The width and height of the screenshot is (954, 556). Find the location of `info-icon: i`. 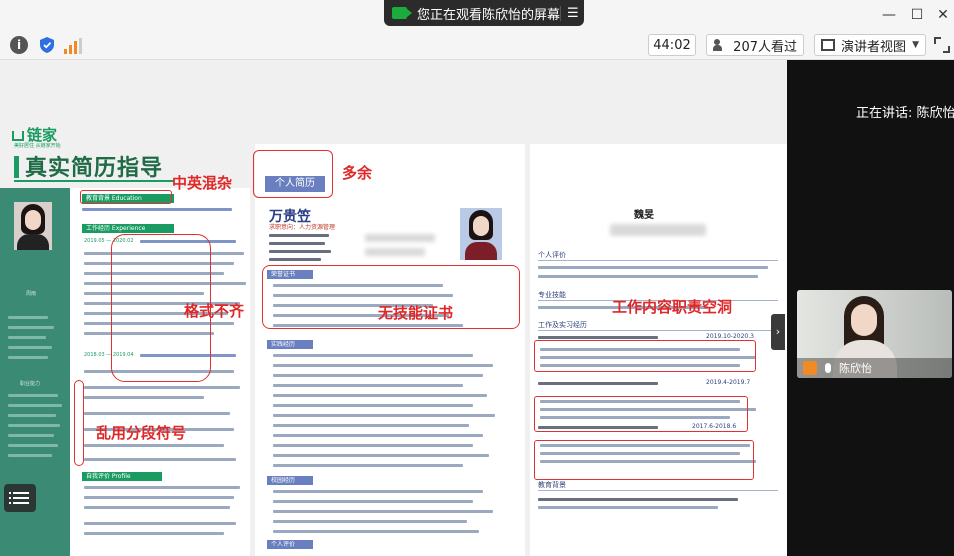

info-icon: i is located at coordinates (19, 45).